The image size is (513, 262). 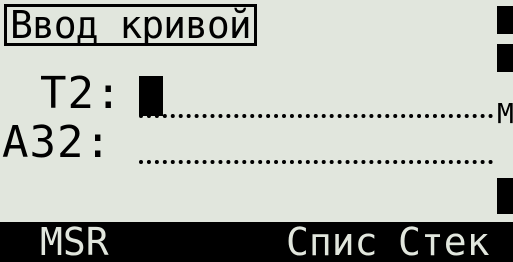 What do you see at coordinates (74, 242) in the screenshot?
I see `softkey-msr: MSR` at bounding box center [74, 242].